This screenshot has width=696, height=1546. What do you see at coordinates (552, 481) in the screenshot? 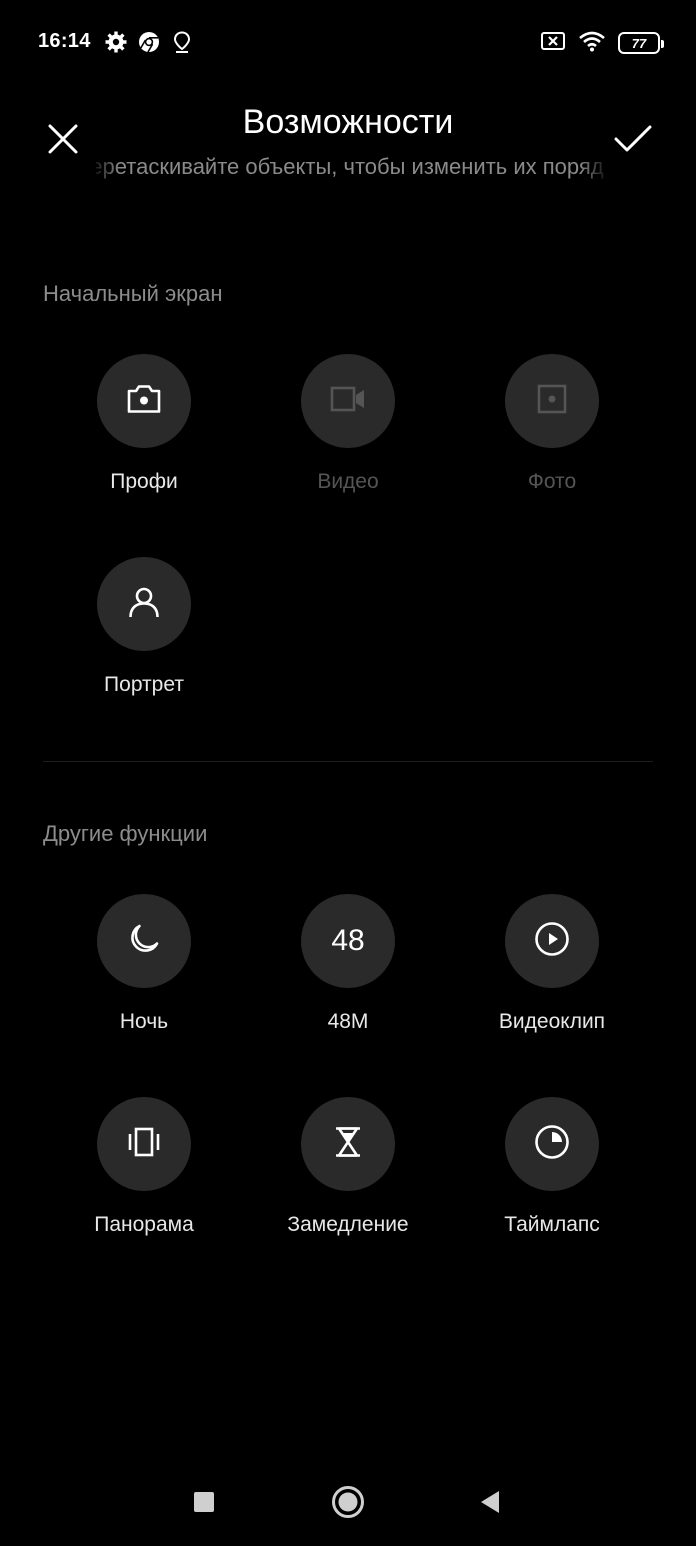
I see `mode-label: Фото` at bounding box center [552, 481].